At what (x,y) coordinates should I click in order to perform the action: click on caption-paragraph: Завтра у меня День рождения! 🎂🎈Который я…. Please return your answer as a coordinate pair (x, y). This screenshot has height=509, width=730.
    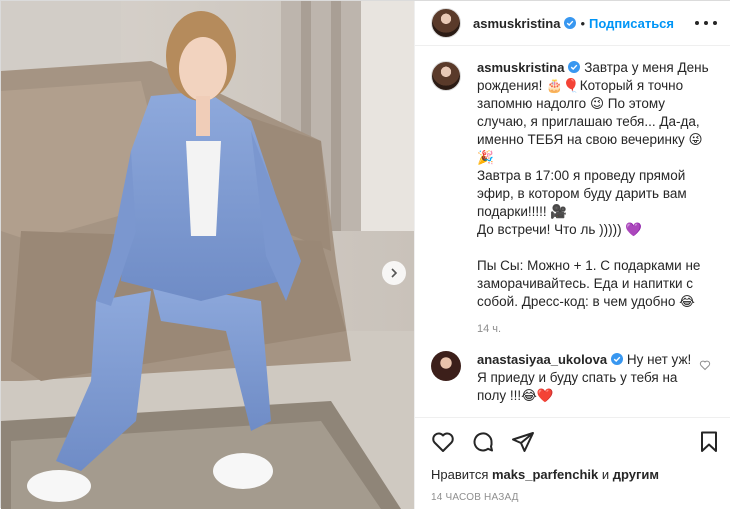
    Looking at the image, I should click on (593, 112).